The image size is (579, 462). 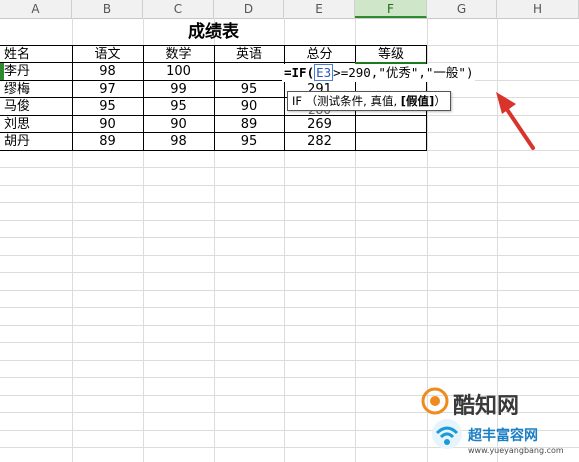 What do you see at coordinates (435, 401) in the screenshot?
I see `watermark-logo-icon` at bounding box center [435, 401].